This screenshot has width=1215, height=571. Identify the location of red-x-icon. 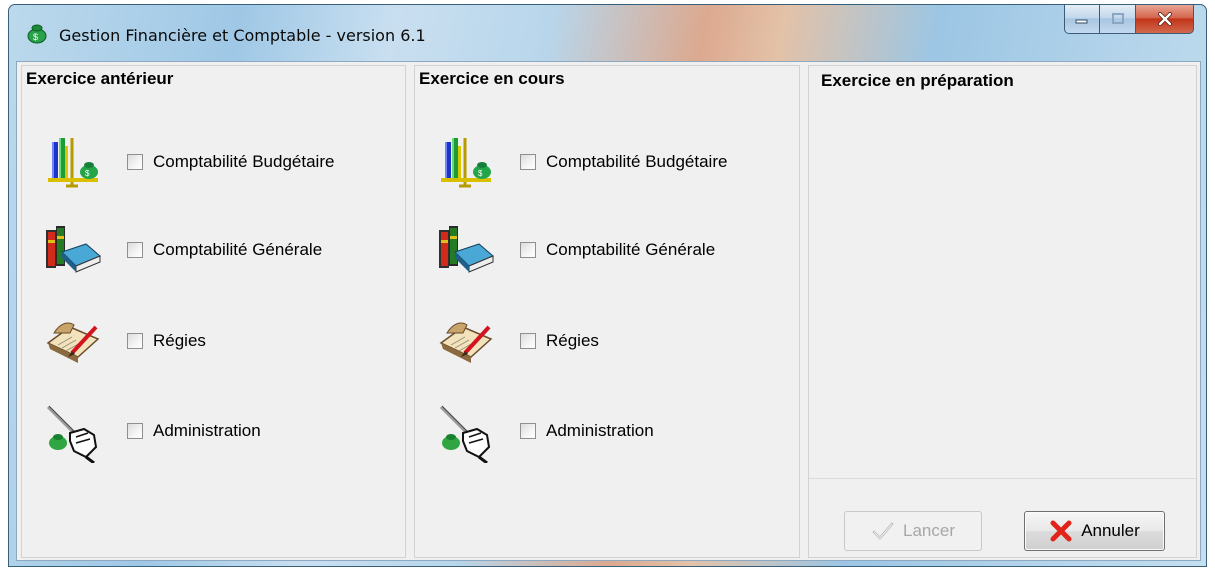
(1061, 531).